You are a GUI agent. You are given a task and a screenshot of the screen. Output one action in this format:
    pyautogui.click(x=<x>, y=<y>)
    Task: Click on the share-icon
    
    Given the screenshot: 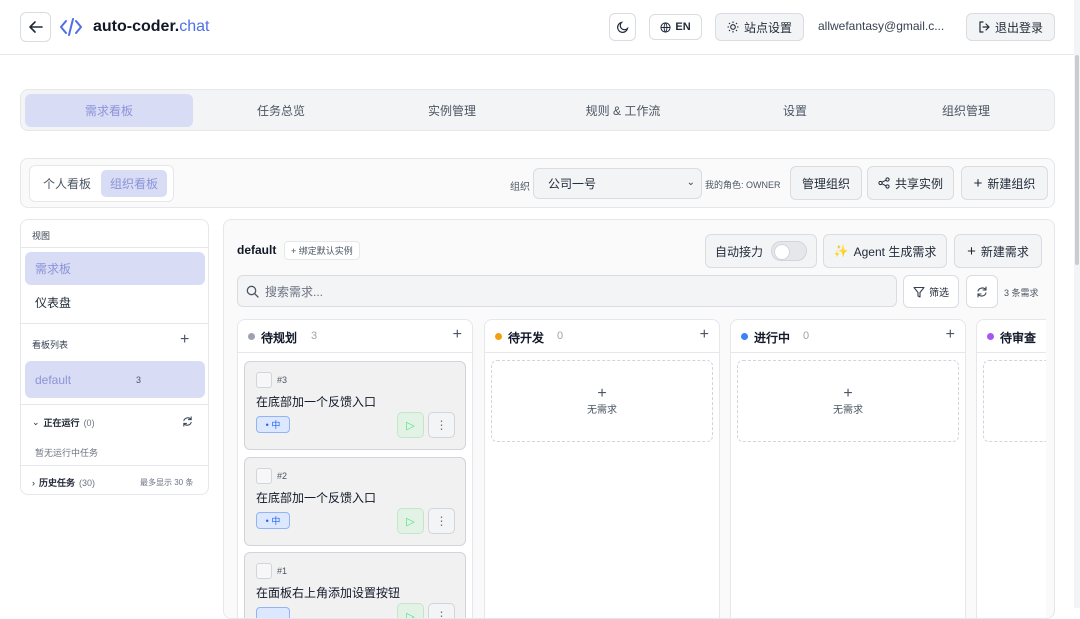 What is the action you would take?
    pyautogui.click(x=884, y=183)
    